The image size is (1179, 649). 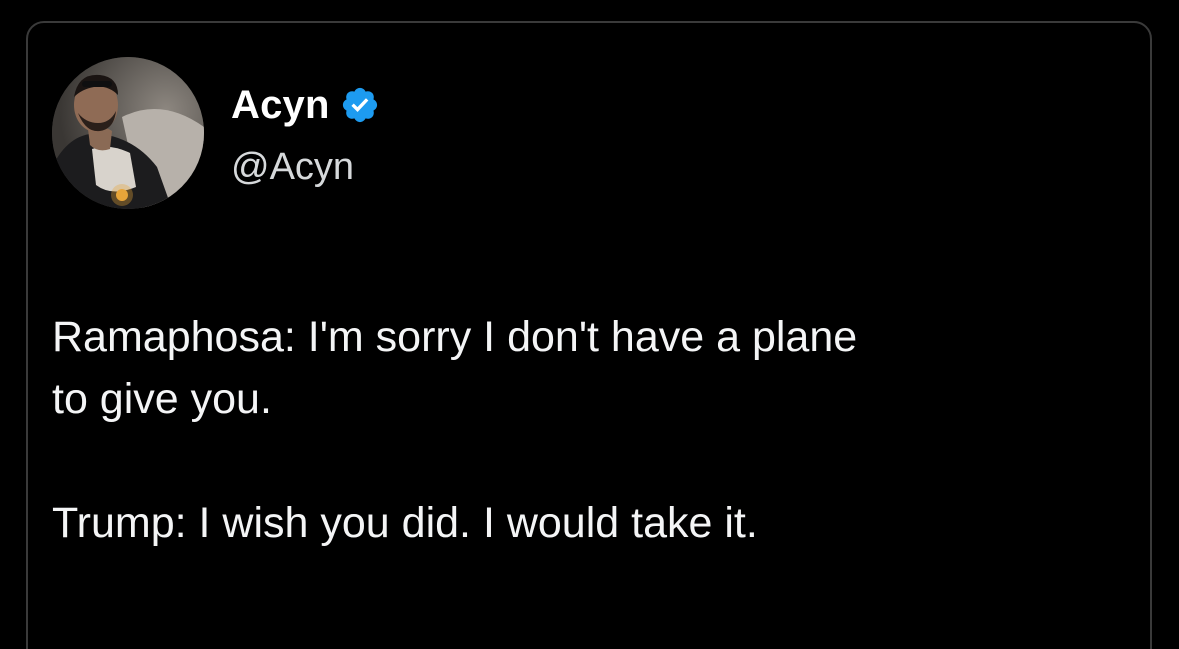 I want to click on verified-badge-icon, so click(x=359, y=105).